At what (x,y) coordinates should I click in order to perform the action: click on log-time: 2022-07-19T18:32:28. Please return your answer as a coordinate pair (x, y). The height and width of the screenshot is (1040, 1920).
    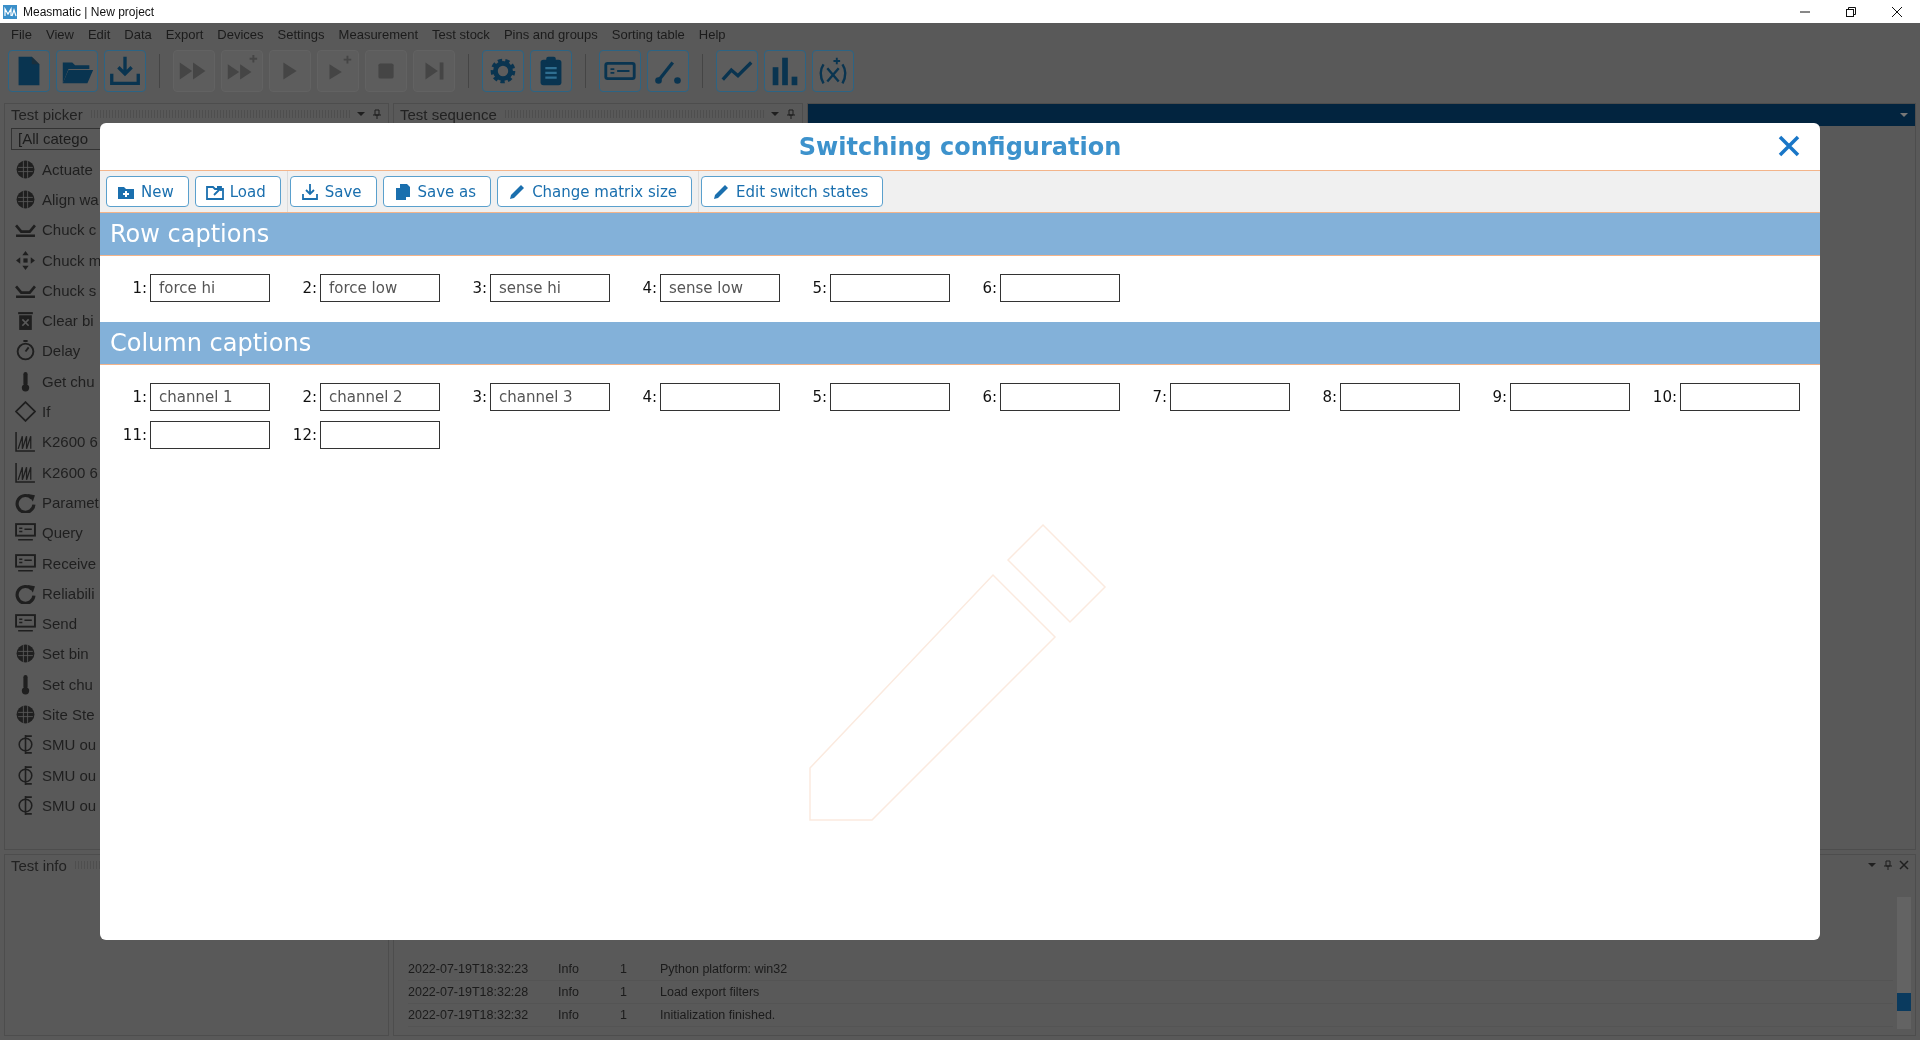
    Looking at the image, I should click on (469, 992).